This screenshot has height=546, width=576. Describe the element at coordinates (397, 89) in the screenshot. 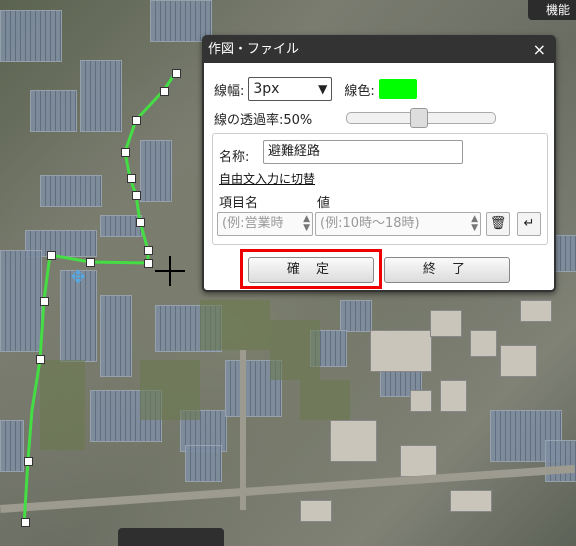

I see `line-color-swatch` at that location.